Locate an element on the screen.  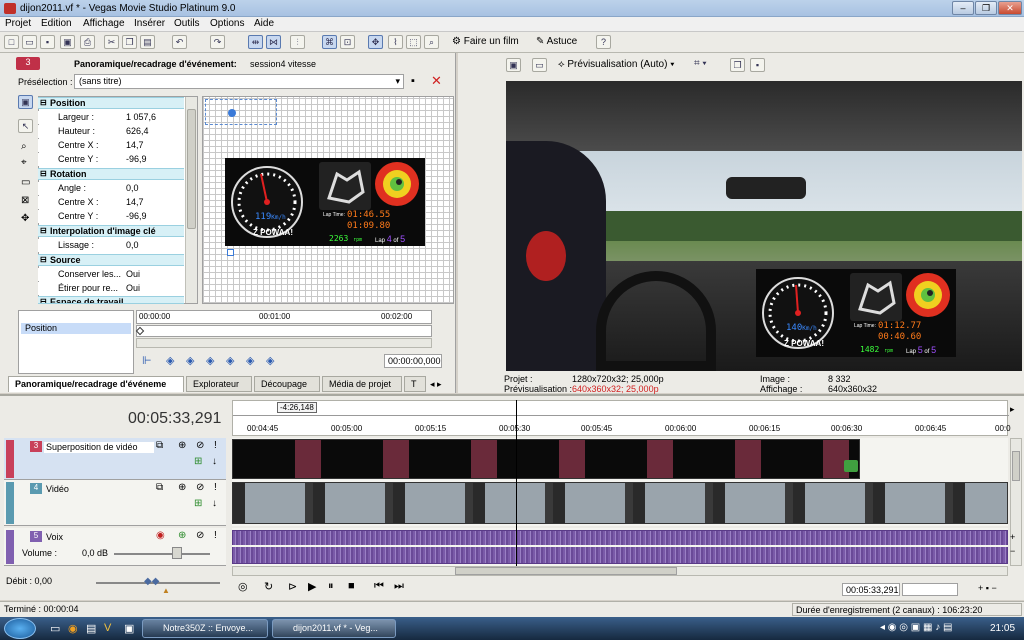
next-keyframe-icon: ◈ is located at coordinates (250, 360).